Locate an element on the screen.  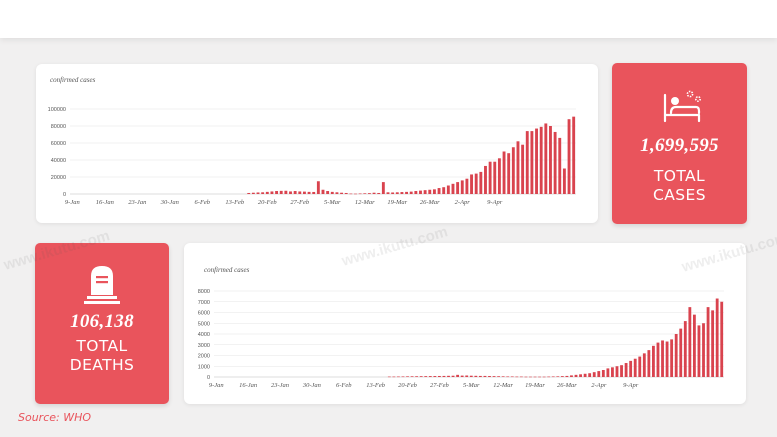
cases-chart-x-tick-label: 2-Apr is located at coordinates (463, 202).